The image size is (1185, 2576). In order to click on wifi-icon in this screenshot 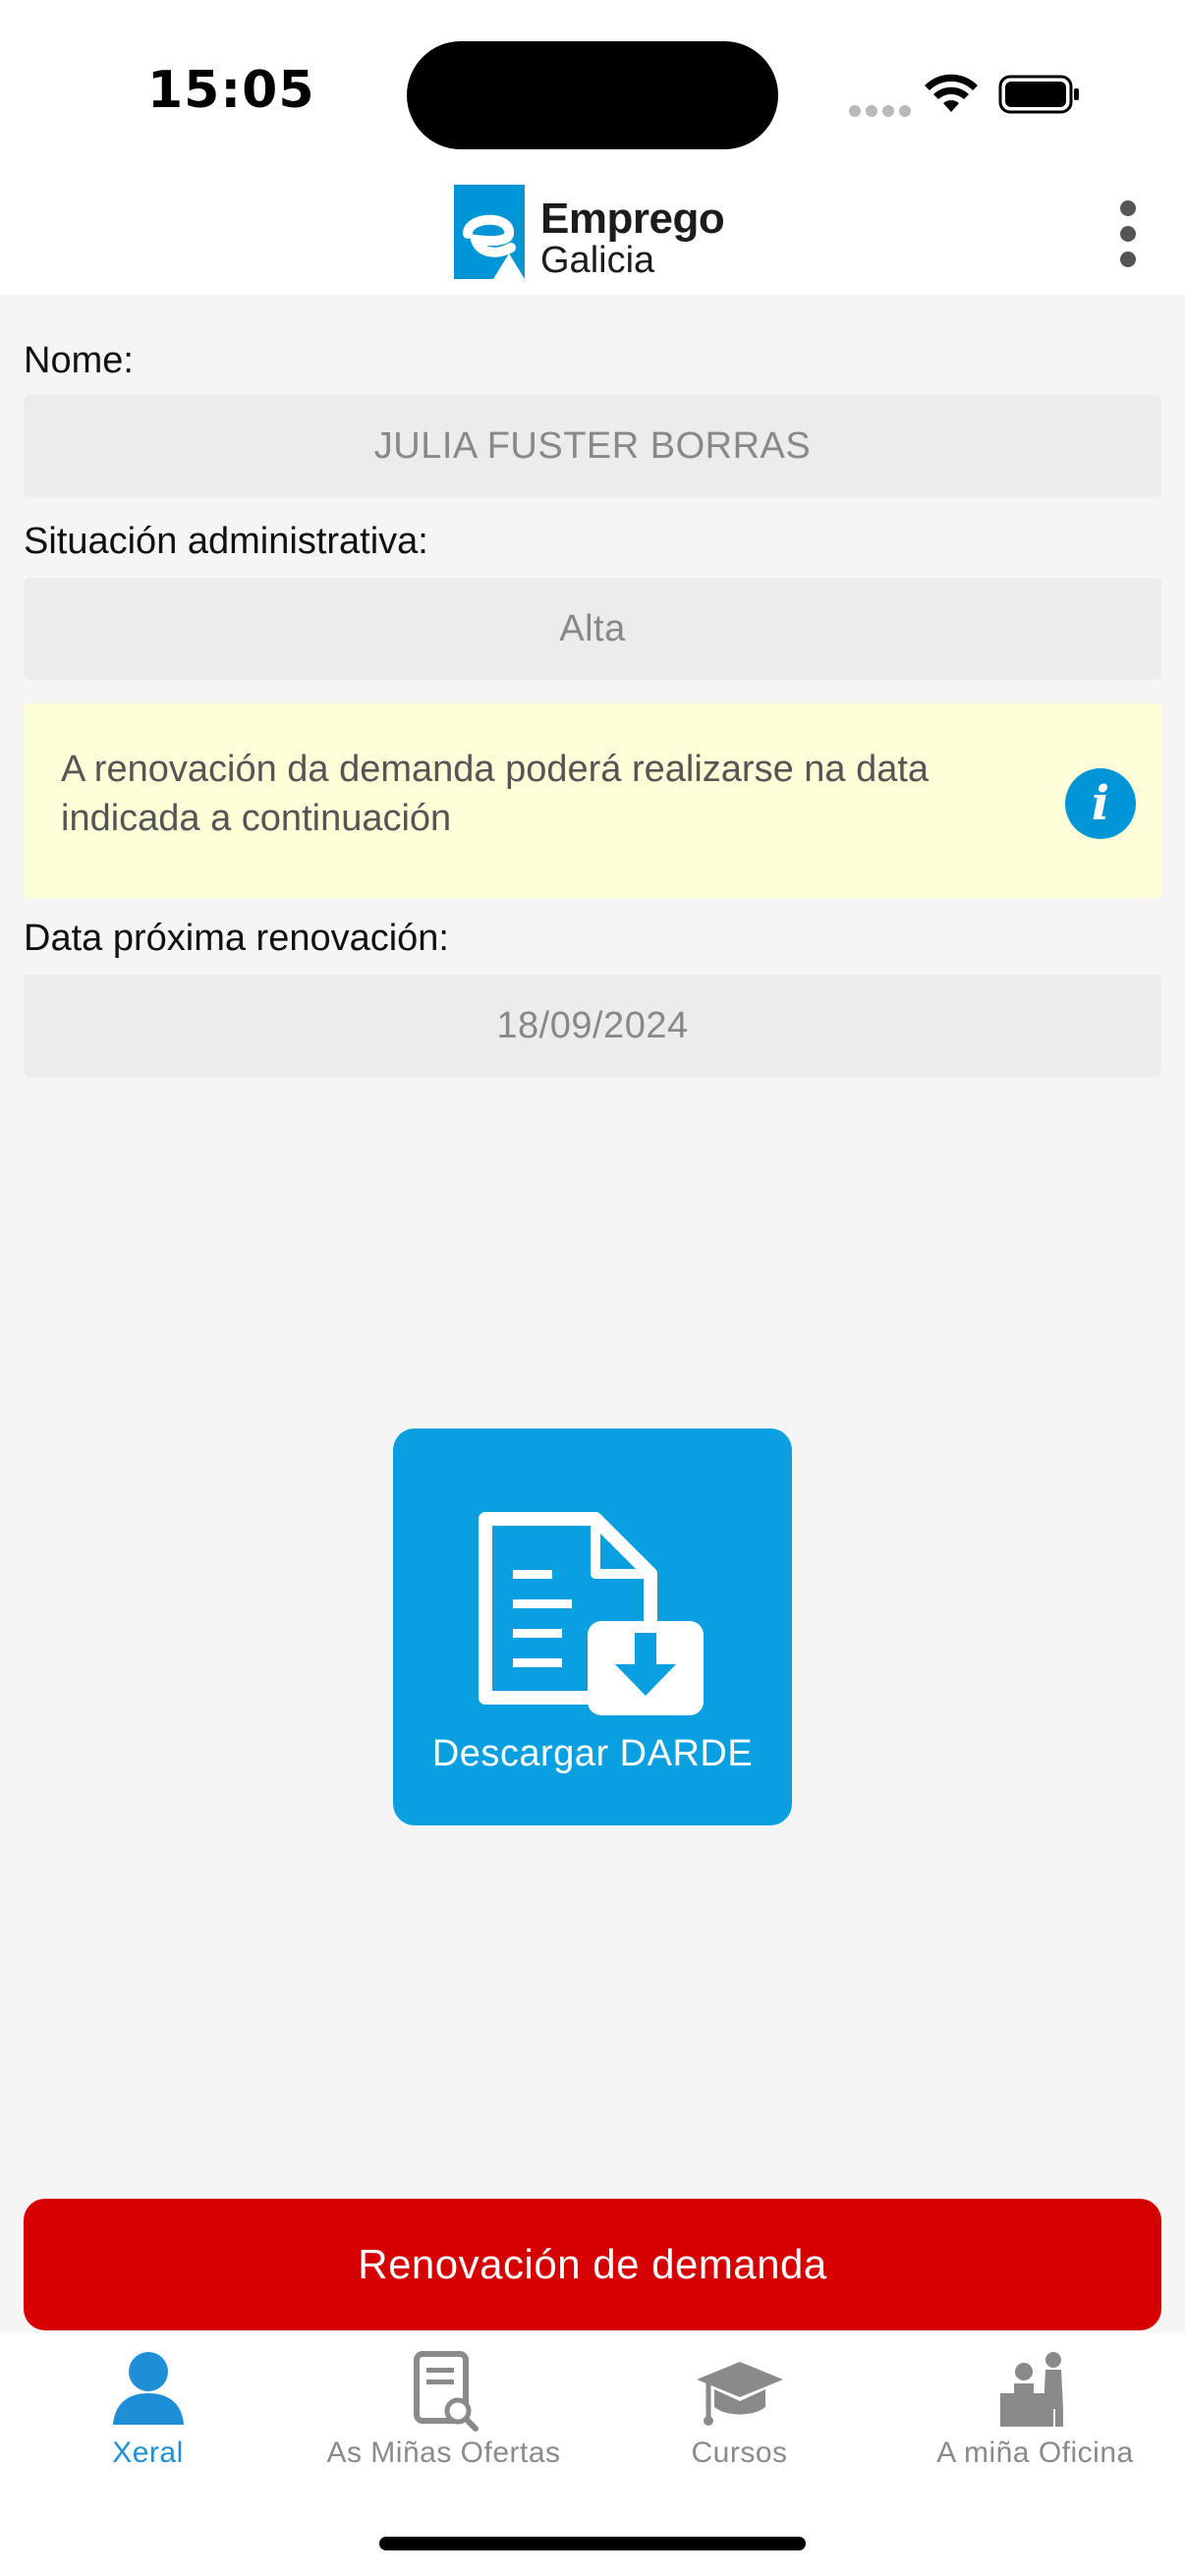, I will do `click(952, 93)`.